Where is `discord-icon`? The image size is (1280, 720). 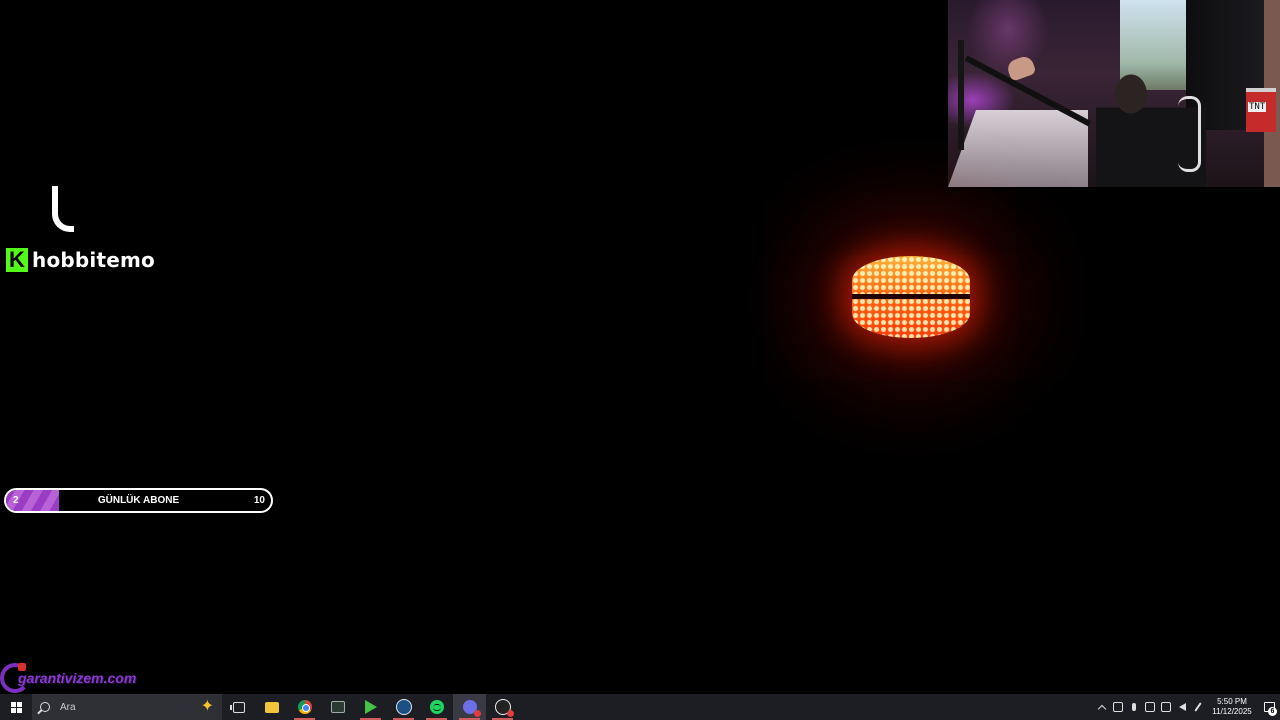 discord-icon is located at coordinates (471, 708).